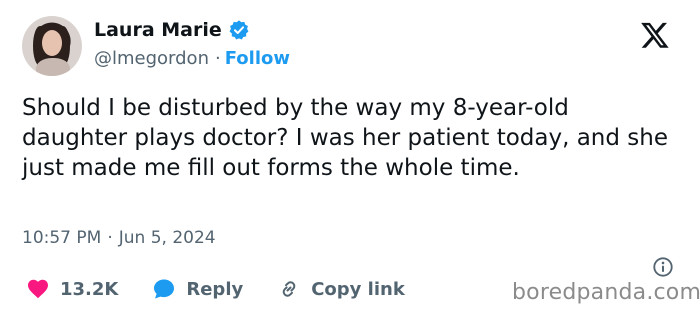  Describe the element at coordinates (358, 289) in the screenshot. I see `copy-link-label: Copy link` at that location.